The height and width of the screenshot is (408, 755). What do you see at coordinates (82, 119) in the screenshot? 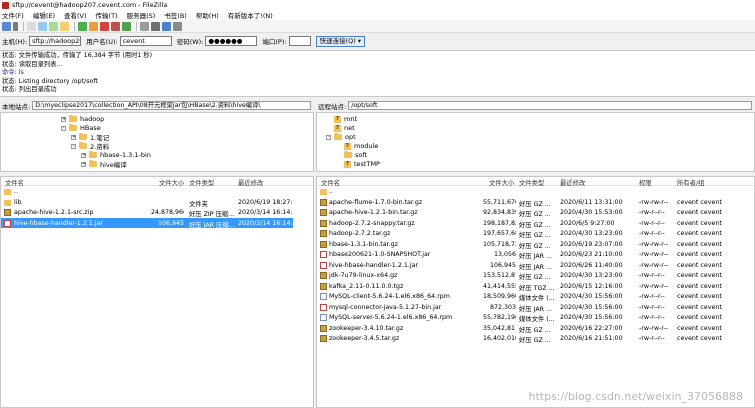
I see `tree-item-hadoop: + hadoop` at bounding box center [82, 119].